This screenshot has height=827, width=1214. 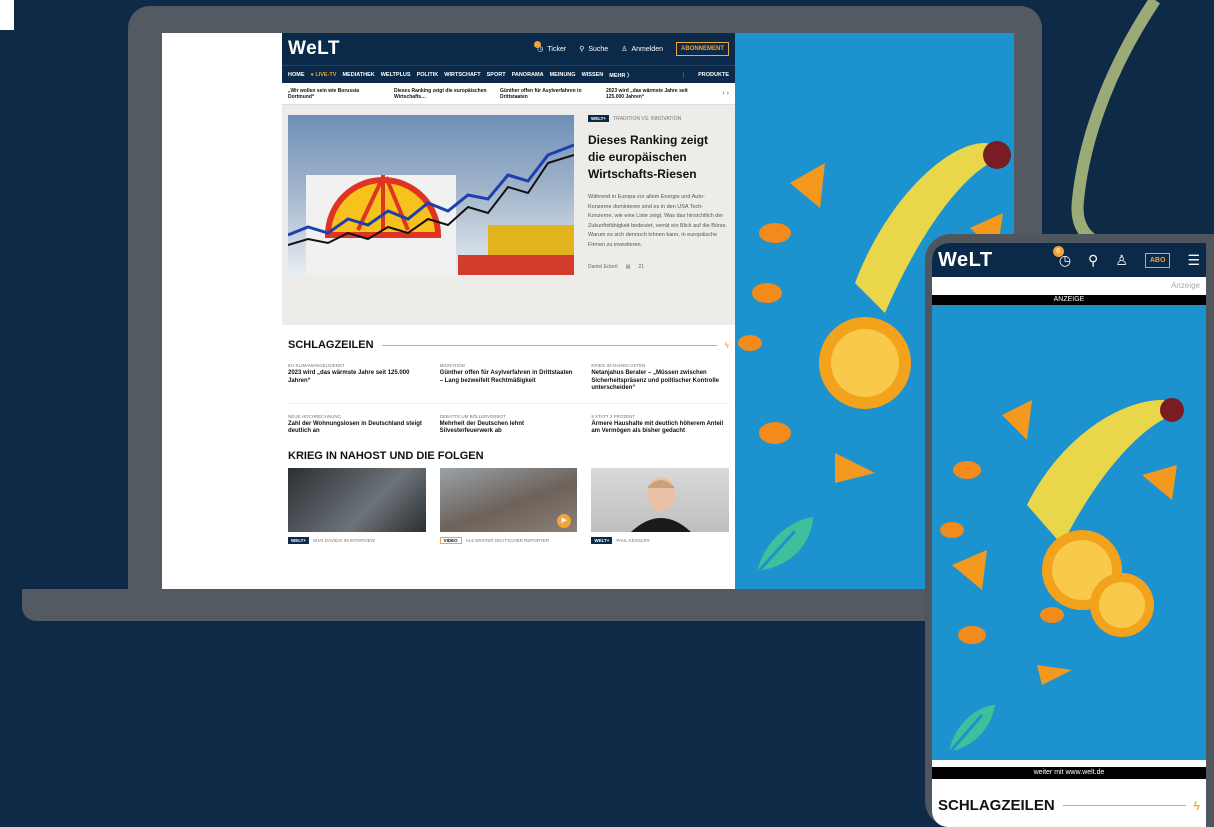 I want to click on headline-kicker: NEUE HOCHRECHNUNG, so click(x=315, y=416).